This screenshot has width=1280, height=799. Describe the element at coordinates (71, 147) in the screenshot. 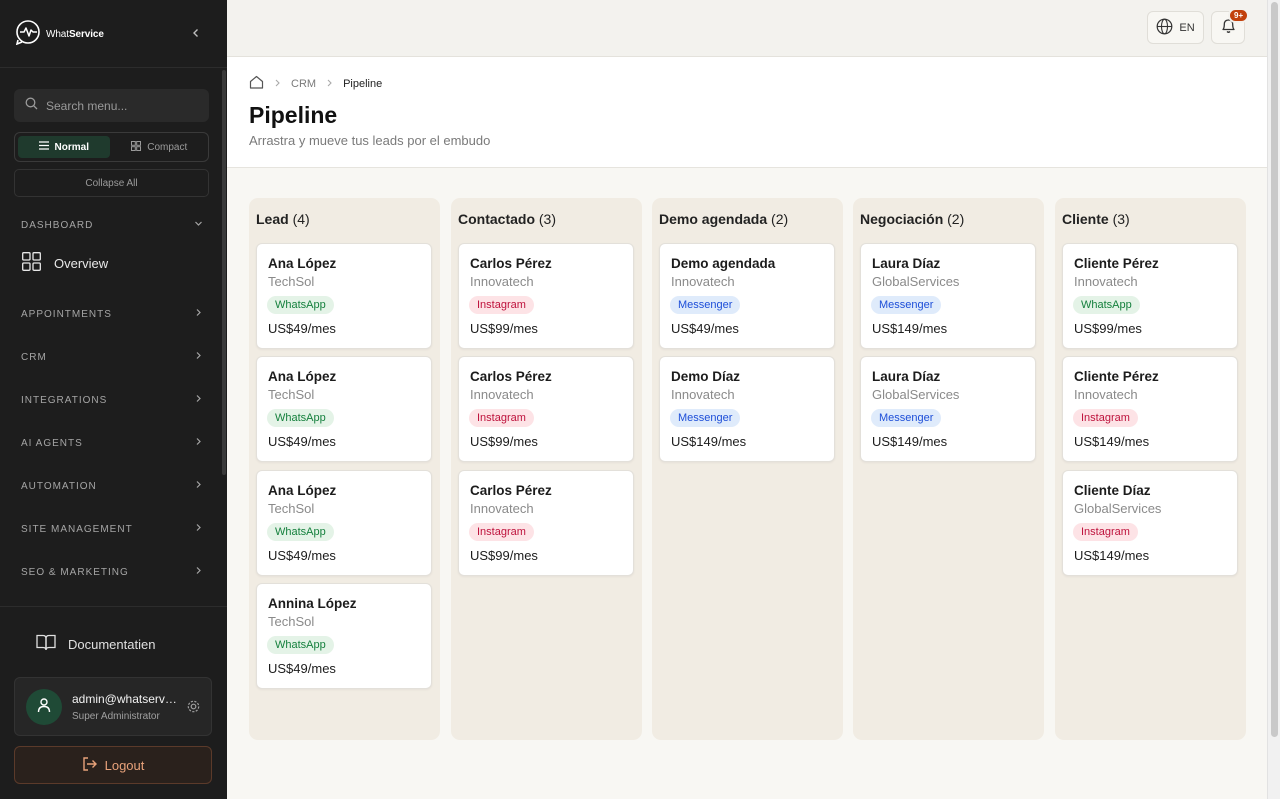

I see `normal-mode-label: Normal` at that location.